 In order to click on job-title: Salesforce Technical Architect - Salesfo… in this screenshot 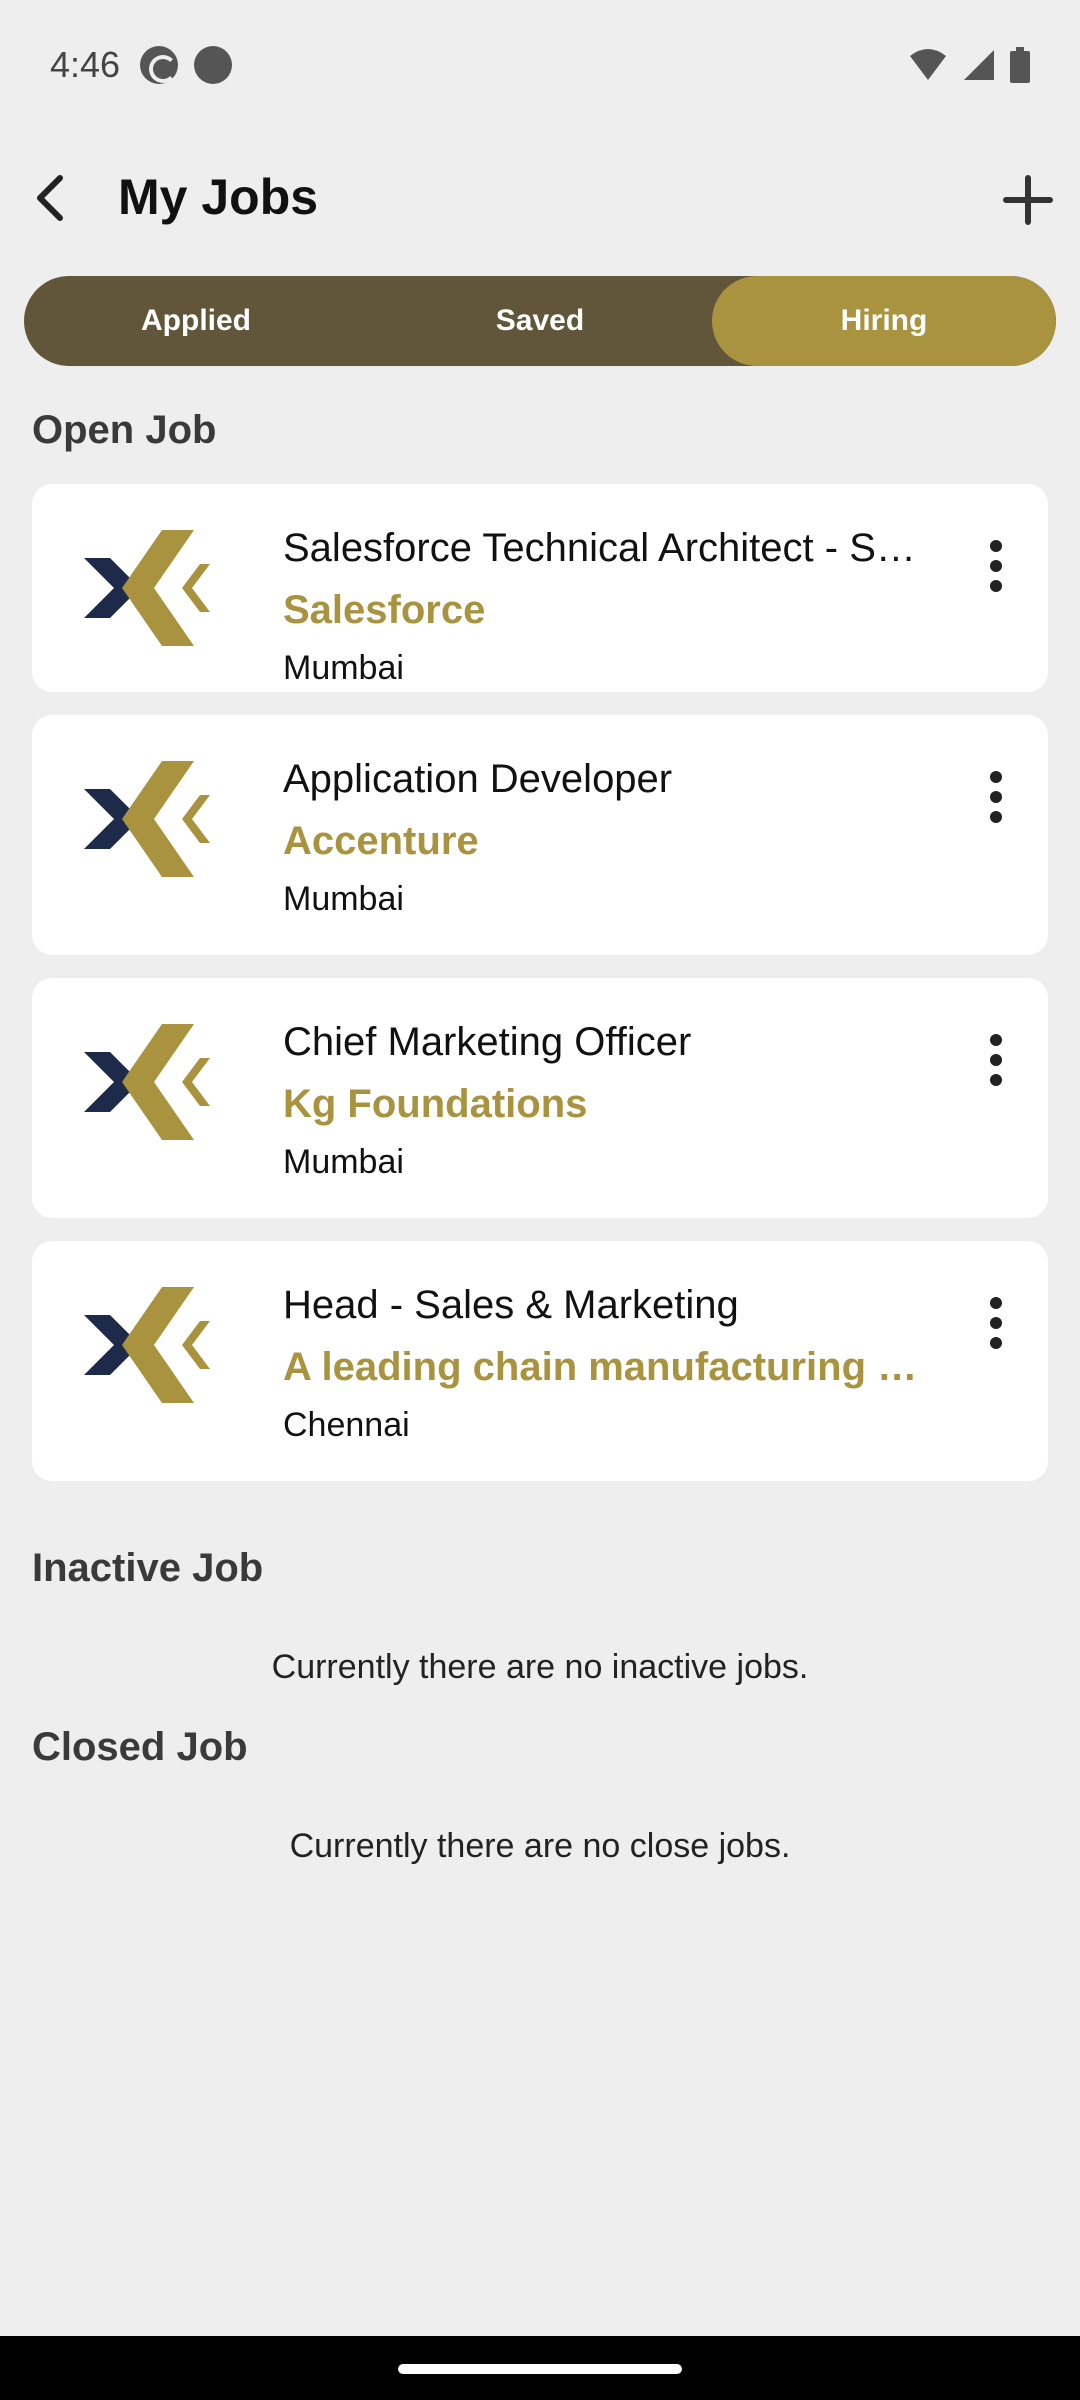, I will do `click(610, 548)`.